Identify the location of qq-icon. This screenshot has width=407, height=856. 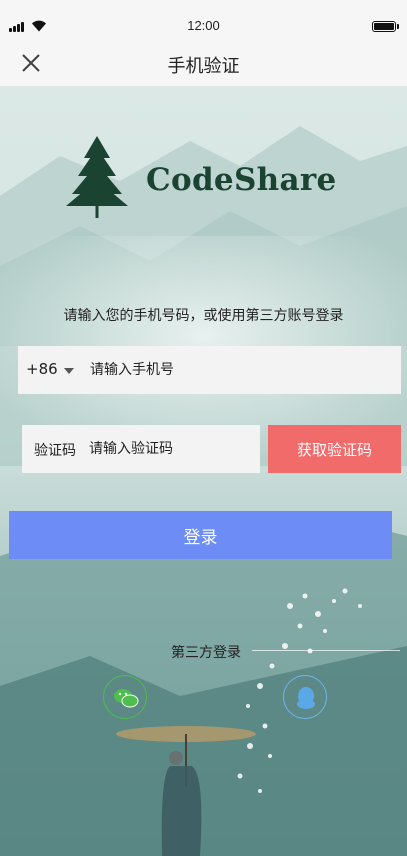
(306, 698).